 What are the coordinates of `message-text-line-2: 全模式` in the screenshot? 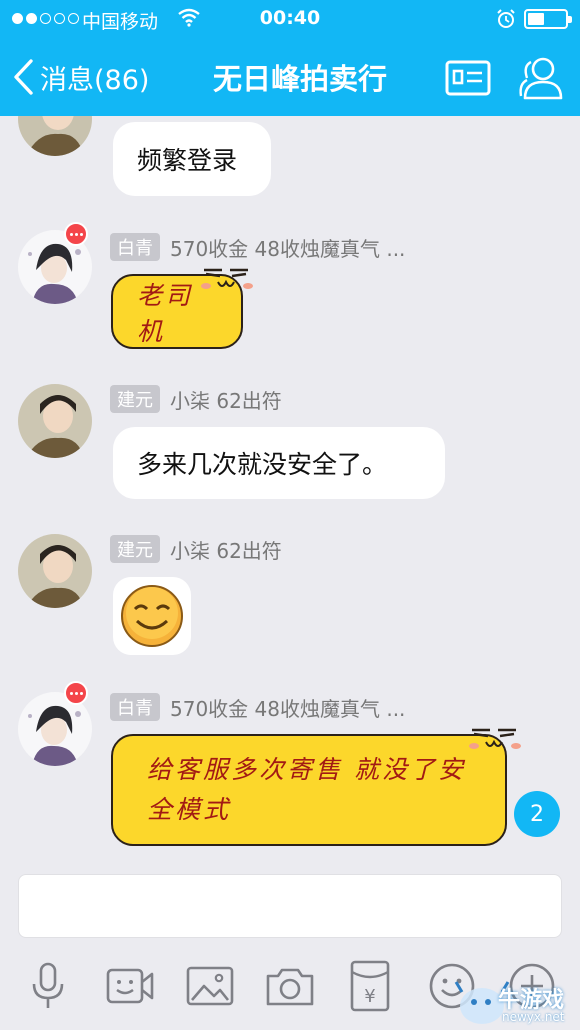 It's located at (189, 809).